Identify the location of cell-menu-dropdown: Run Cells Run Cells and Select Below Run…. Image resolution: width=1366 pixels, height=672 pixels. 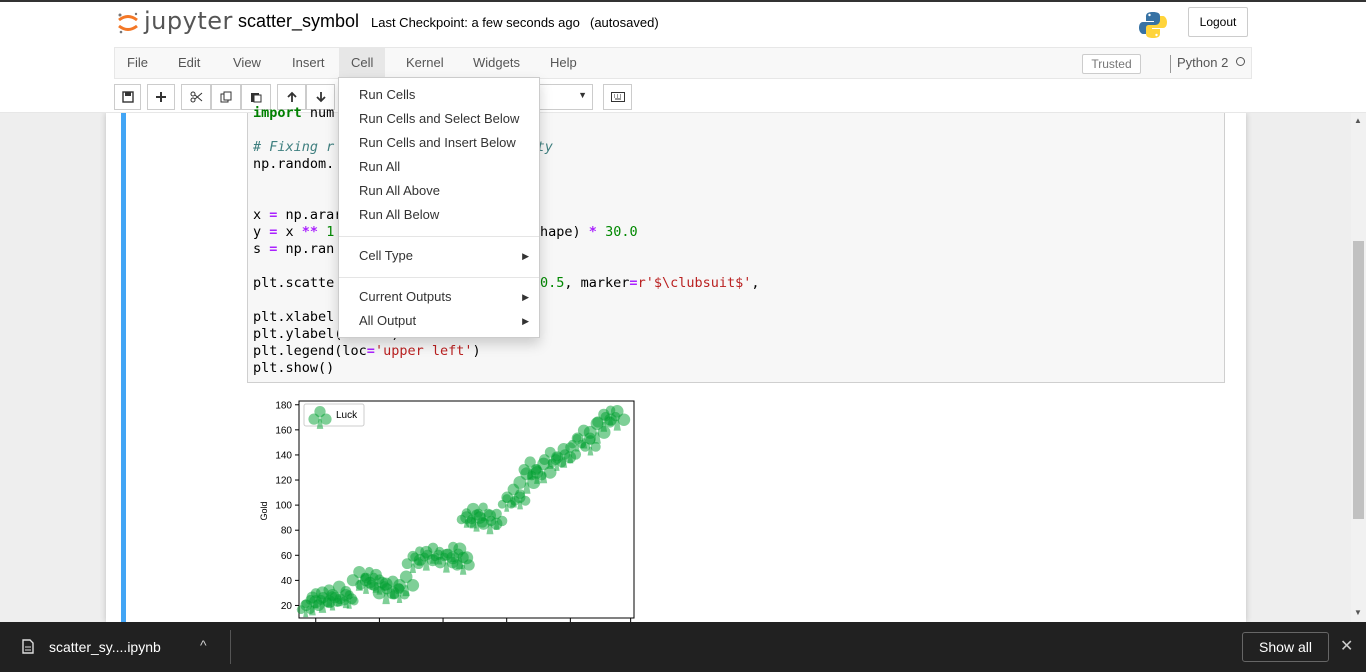
(439, 207).